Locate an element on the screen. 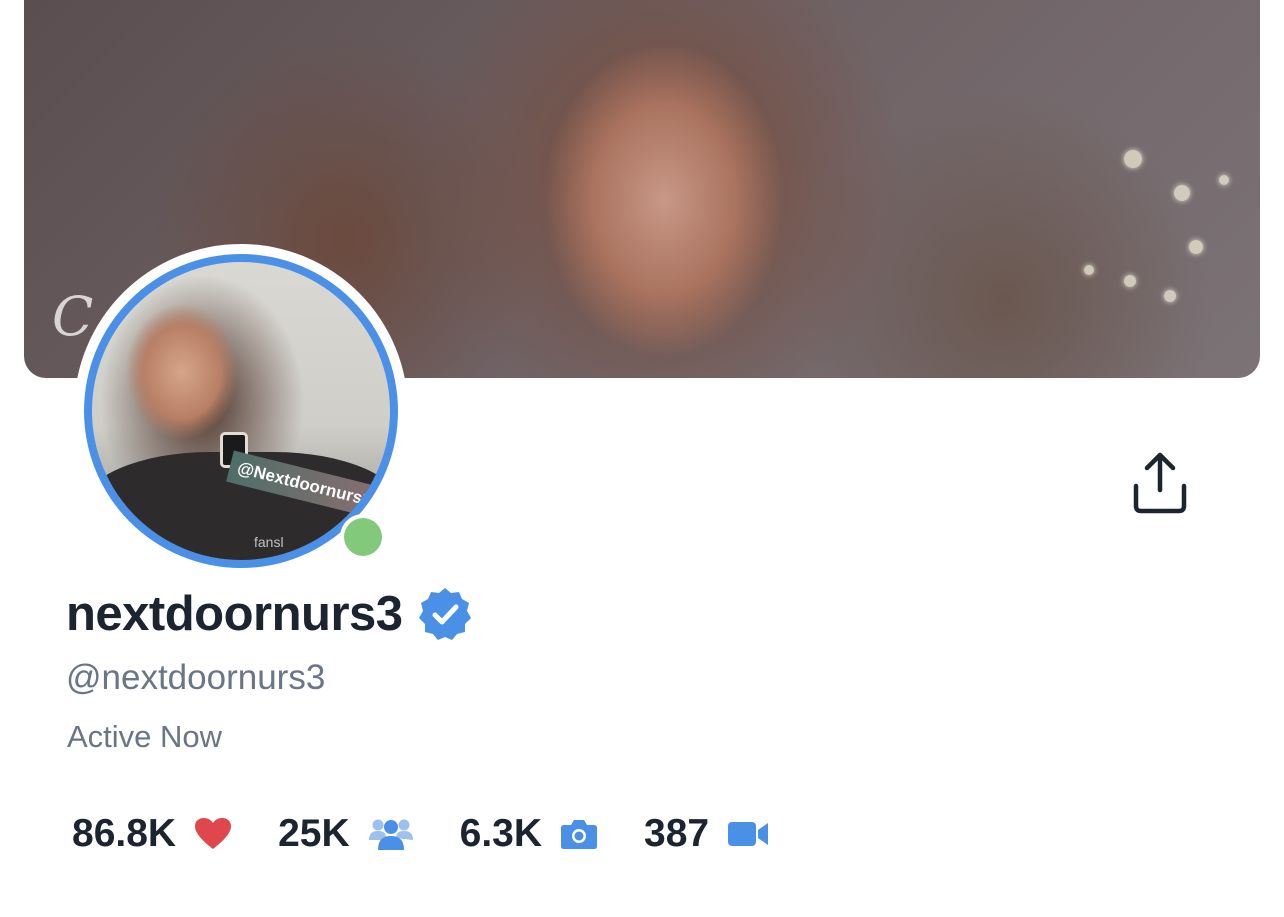 The width and height of the screenshot is (1284, 917). online-status-dot is located at coordinates (363, 537).